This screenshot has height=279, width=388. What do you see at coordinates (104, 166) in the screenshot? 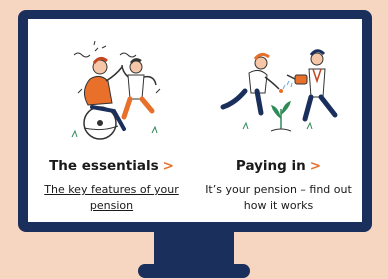
I see `card-title-text: The essentials` at bounding box center [104, 166].